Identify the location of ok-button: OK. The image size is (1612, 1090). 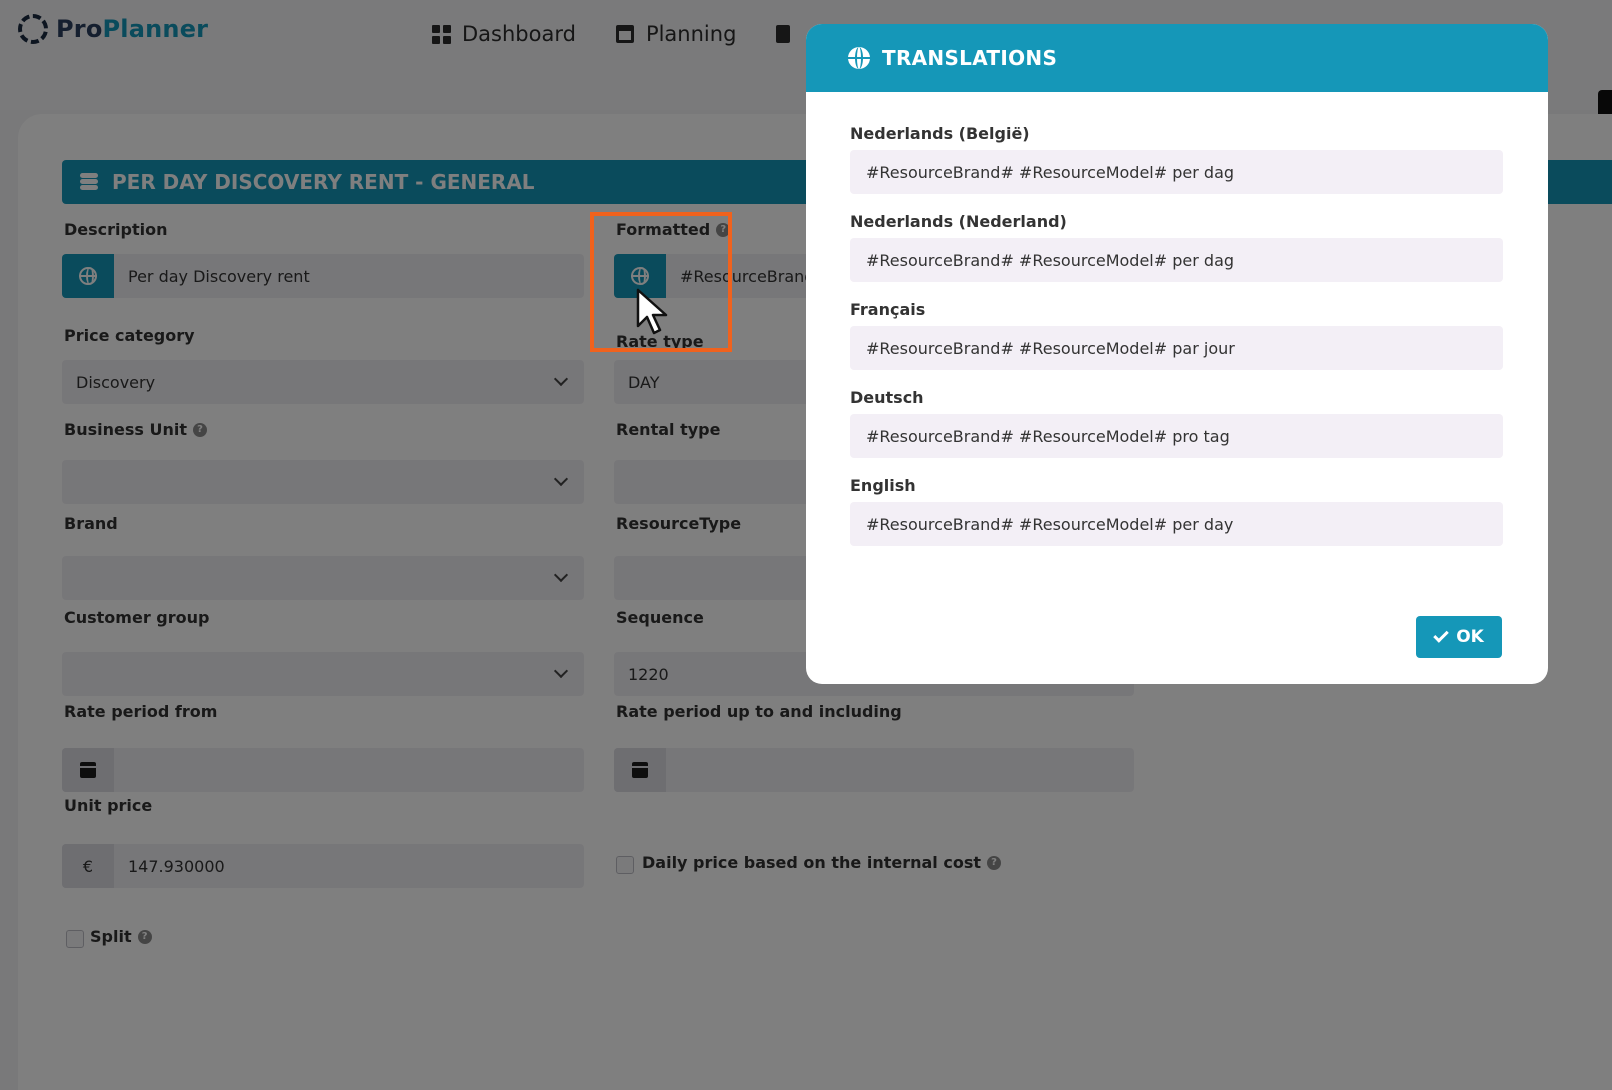
(1459, 637).